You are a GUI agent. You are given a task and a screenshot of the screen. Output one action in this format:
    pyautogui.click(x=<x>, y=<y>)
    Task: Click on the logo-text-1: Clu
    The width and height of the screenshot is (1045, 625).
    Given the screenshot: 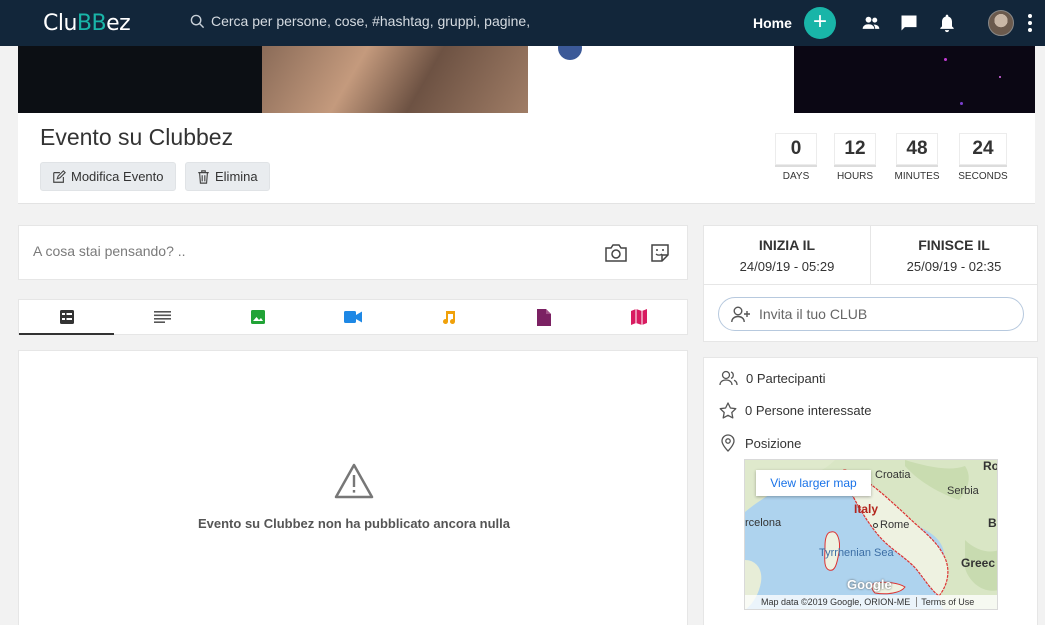 What is the action you would take?
    pyautogui.click(x=60, y=23)
    